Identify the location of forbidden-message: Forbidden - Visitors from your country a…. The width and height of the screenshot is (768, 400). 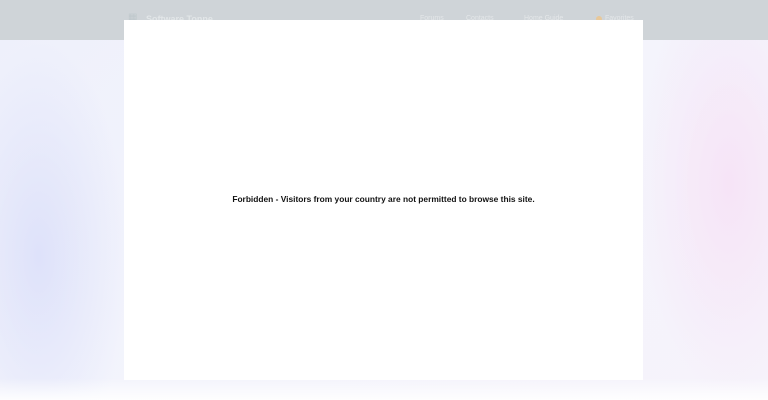
(383, 199).